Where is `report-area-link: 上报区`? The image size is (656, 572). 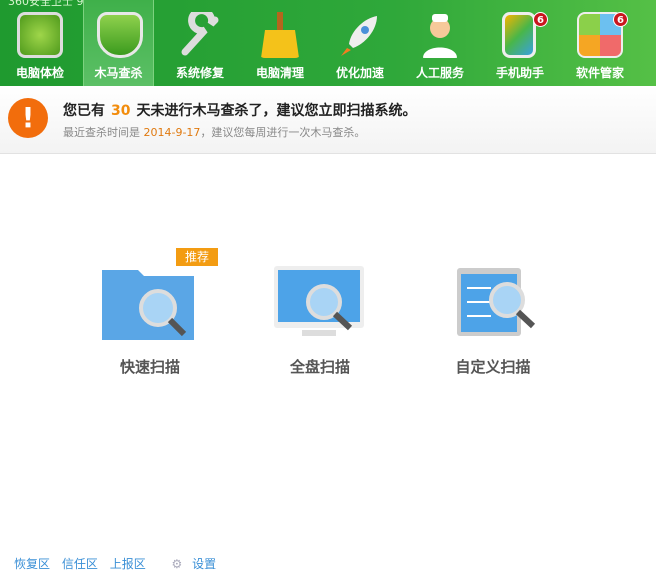 report-area-link: 上报区 is located at coordinates (128, 564).